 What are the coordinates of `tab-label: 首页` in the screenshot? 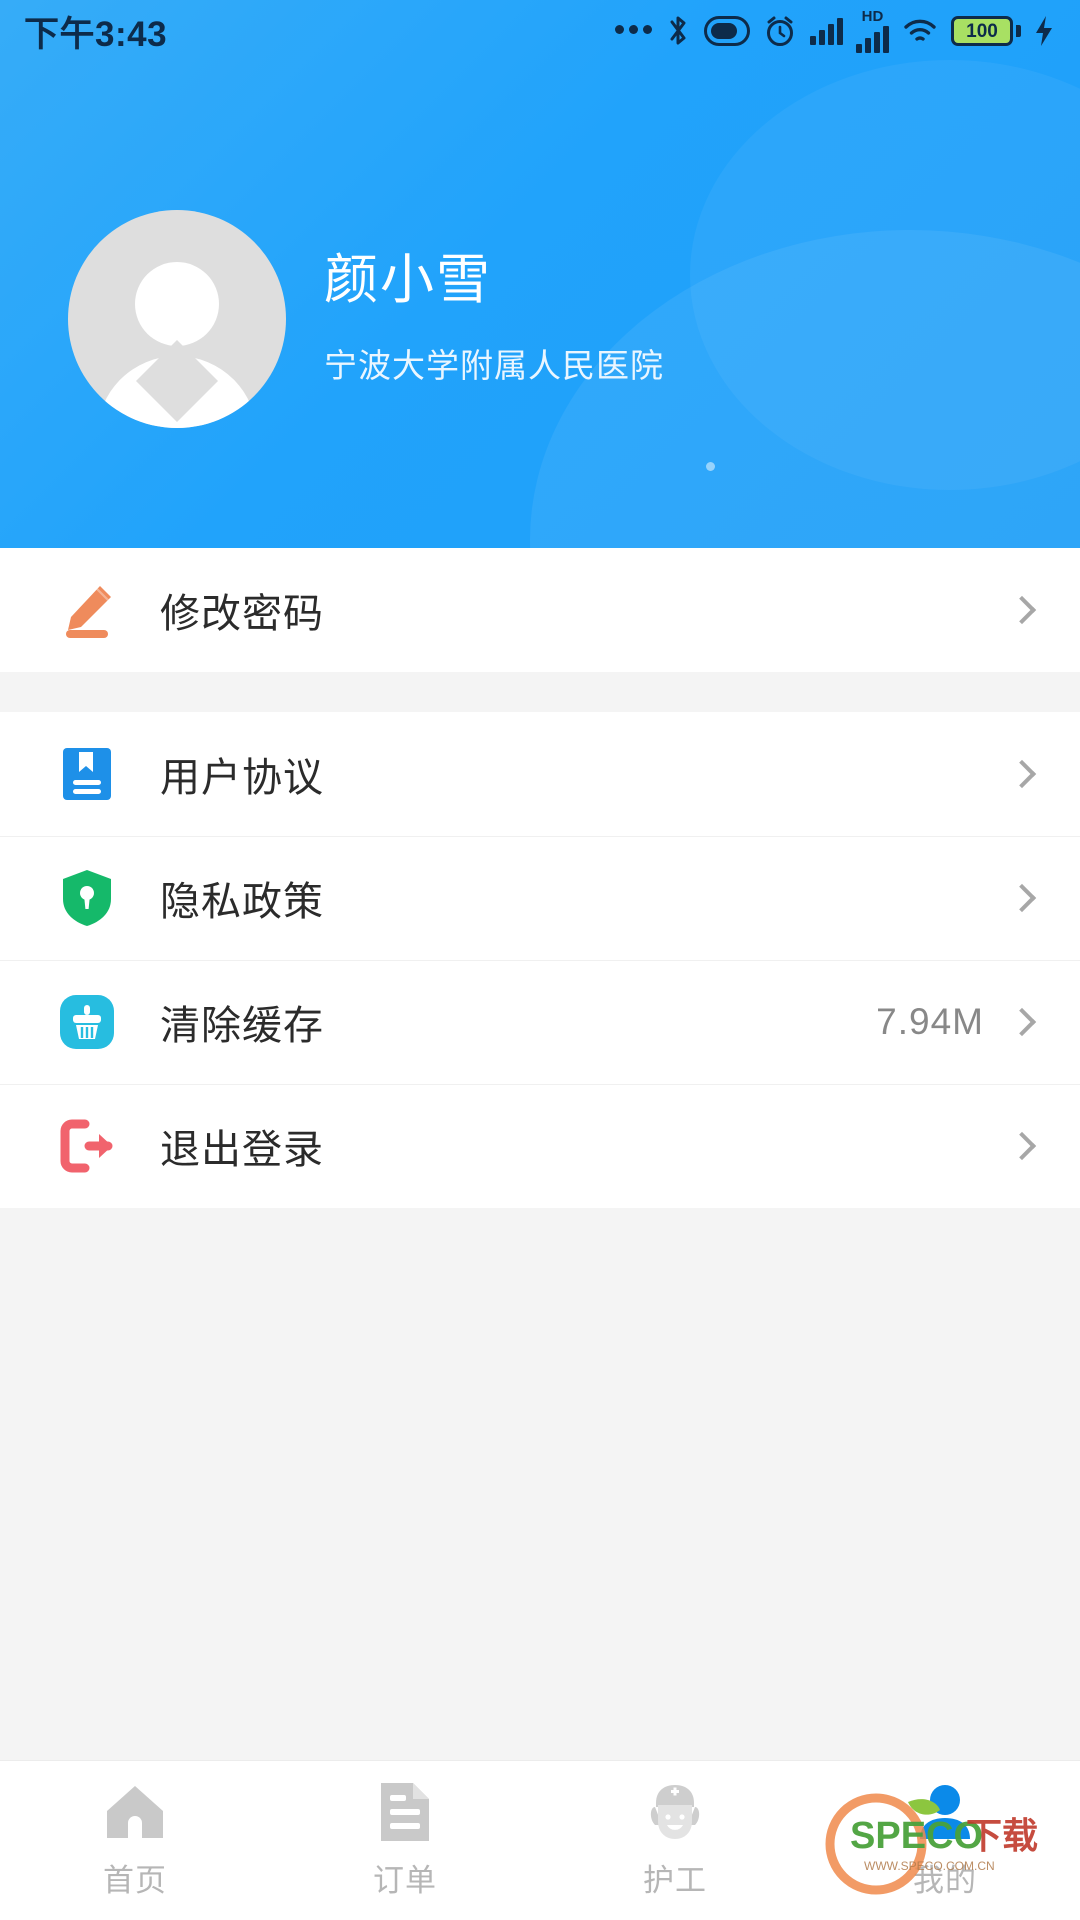 It's located at (135, 1880).